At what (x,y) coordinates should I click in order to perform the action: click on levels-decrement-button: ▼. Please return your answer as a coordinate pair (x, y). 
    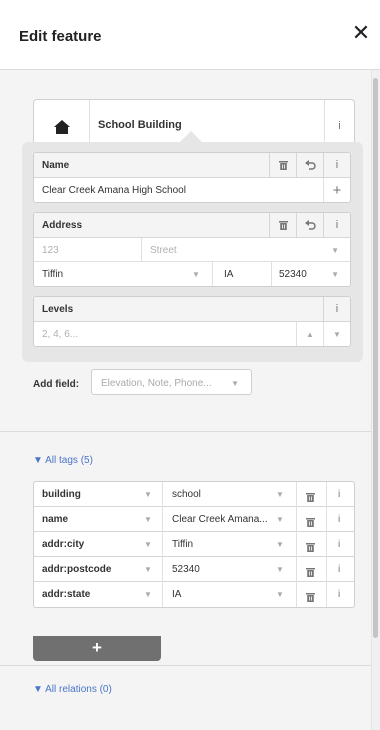
    Looking at the image, I should click on (336, 334).